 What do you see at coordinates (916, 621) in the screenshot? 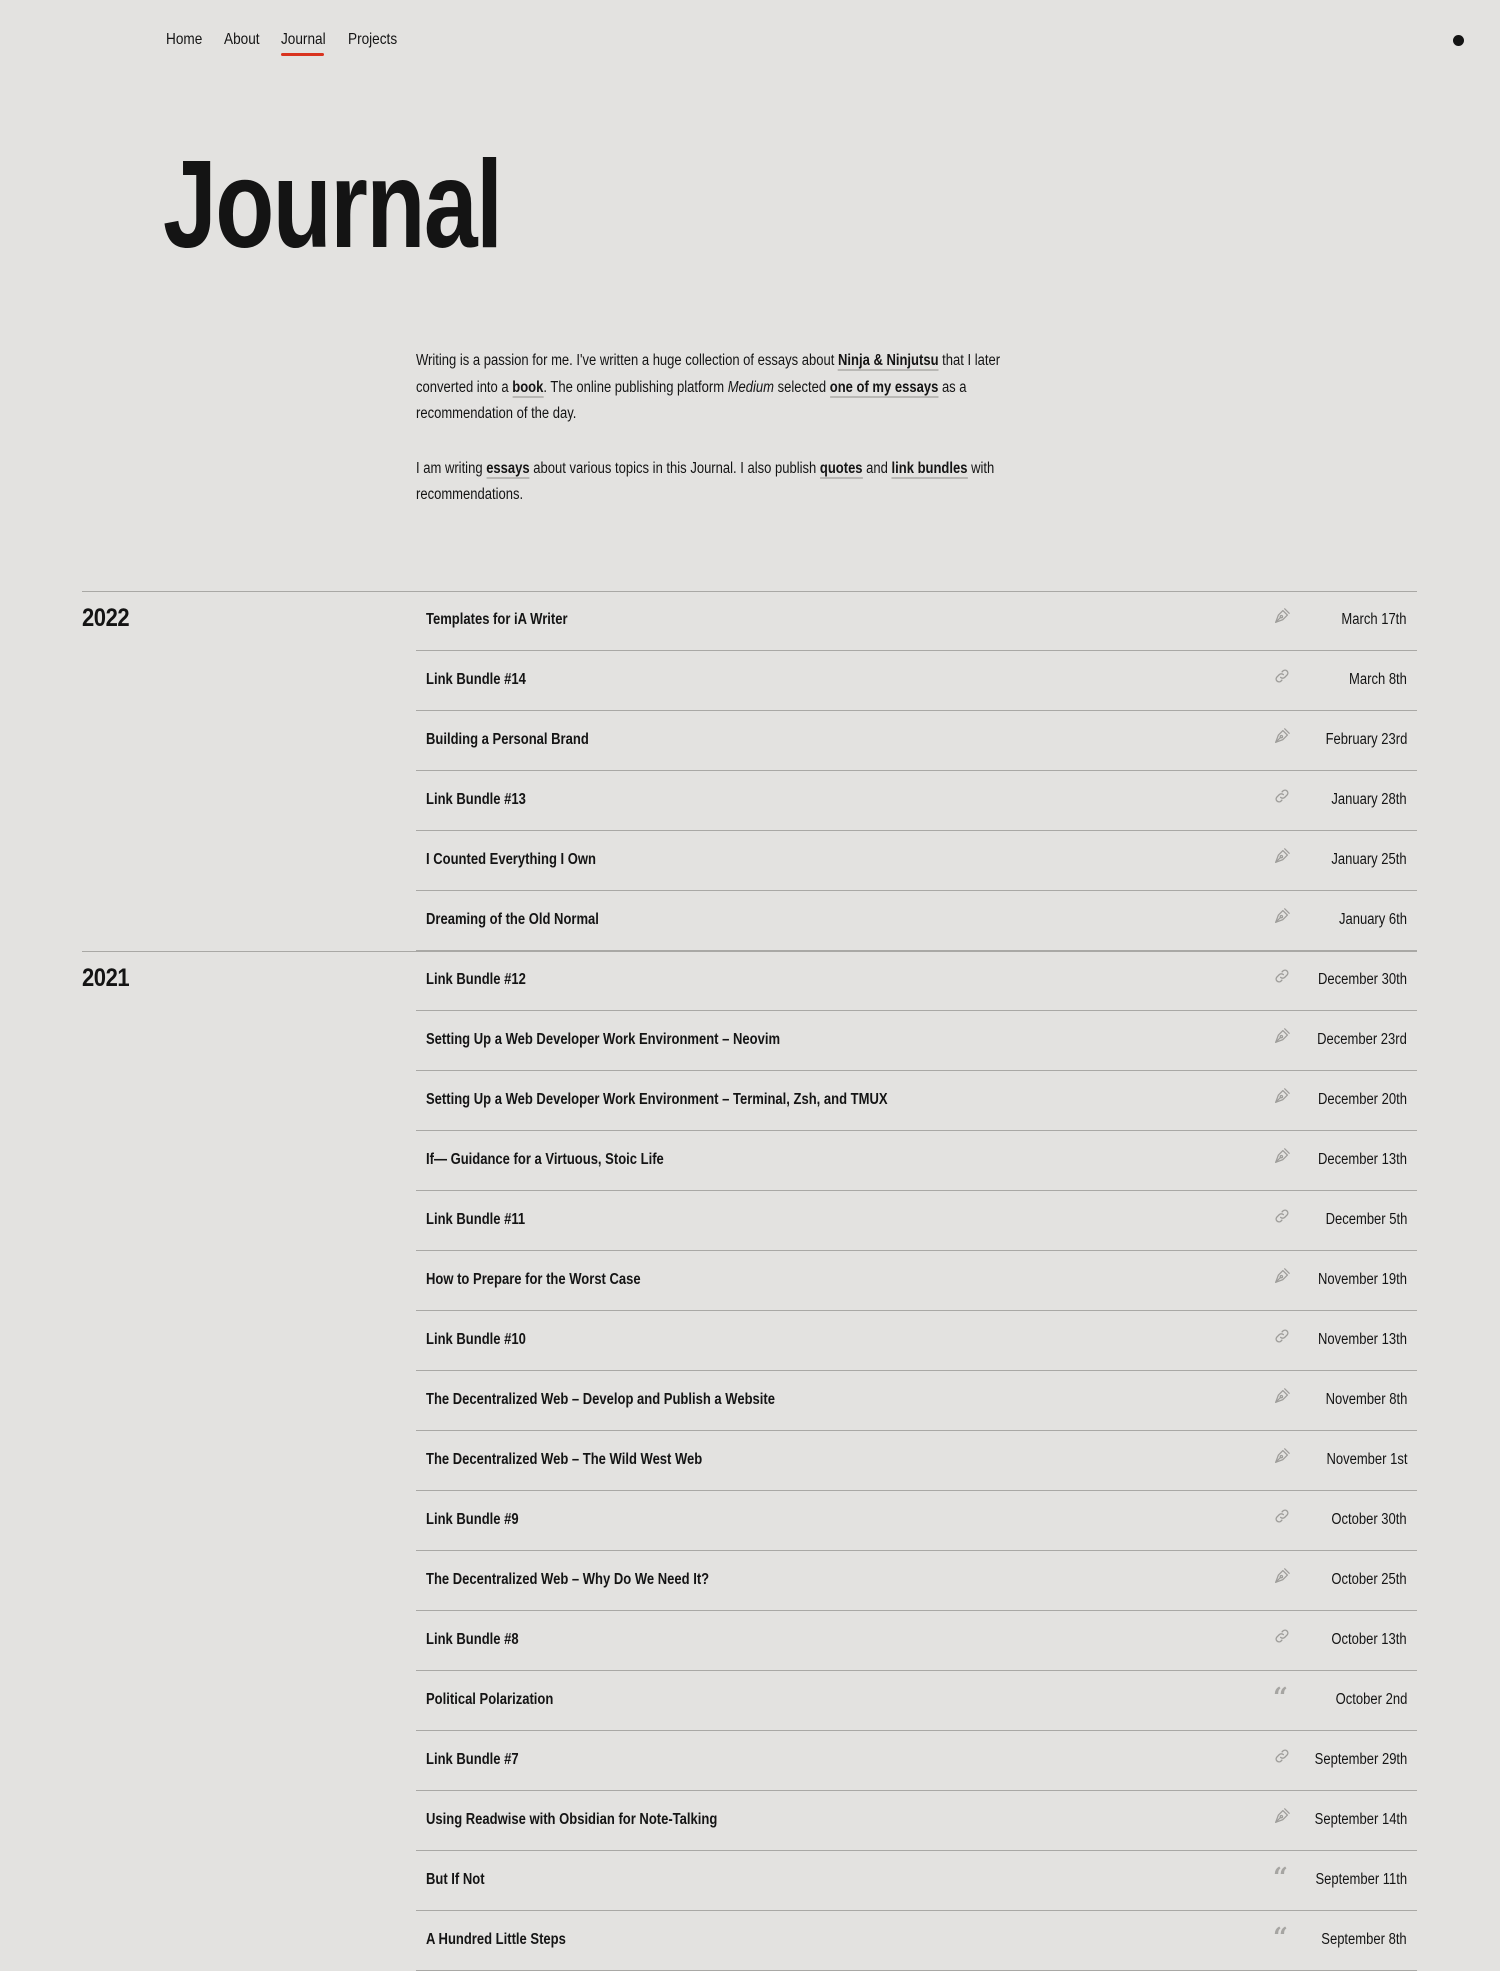
I see `journal-entry: Templates for iA Writer March 17th` at bounding box center [916, 621].